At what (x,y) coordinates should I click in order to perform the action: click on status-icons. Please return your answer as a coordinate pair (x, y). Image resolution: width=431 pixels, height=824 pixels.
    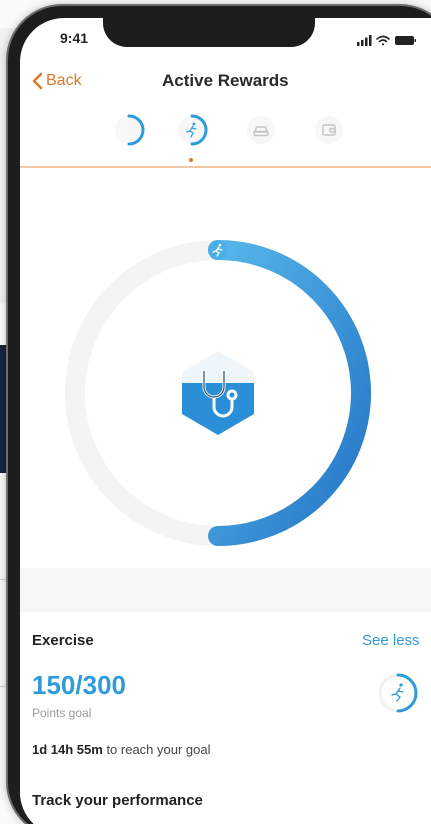
    Looking at the image, I should click on (386, 40).